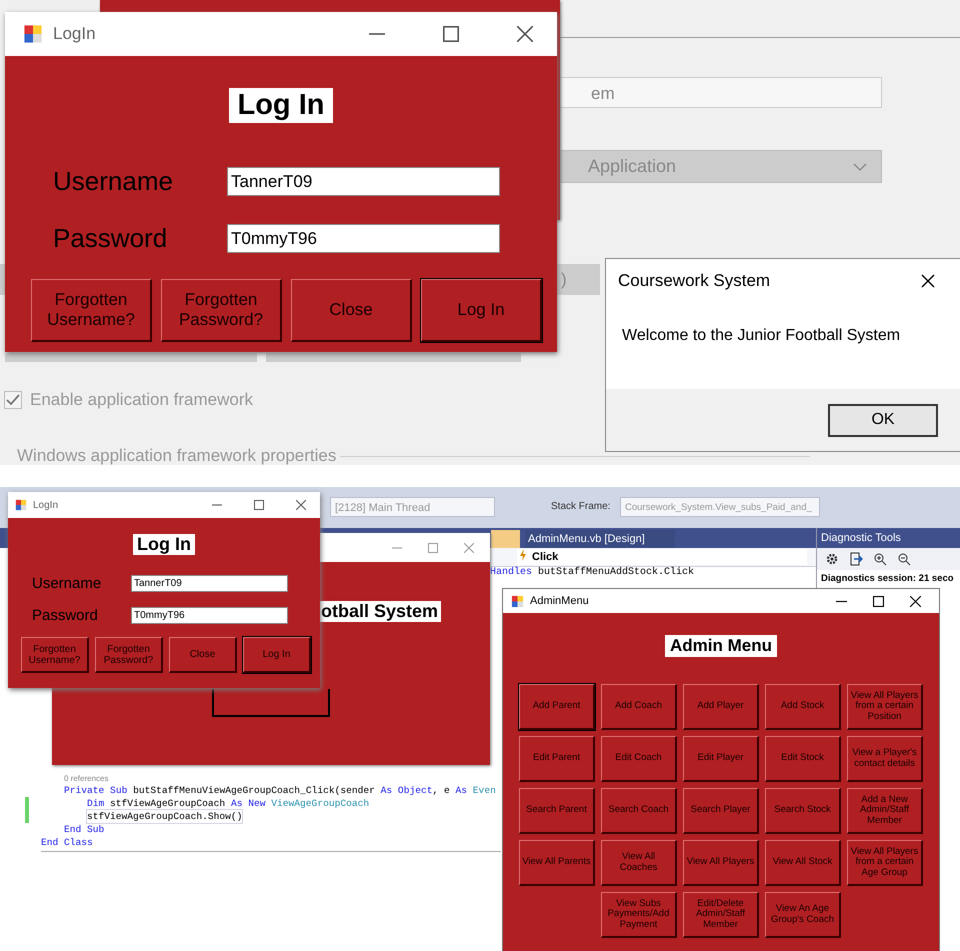 The width and height of the screenshot is (960, 951). I want to click on dropdown-value: Application, so click(632, 166).